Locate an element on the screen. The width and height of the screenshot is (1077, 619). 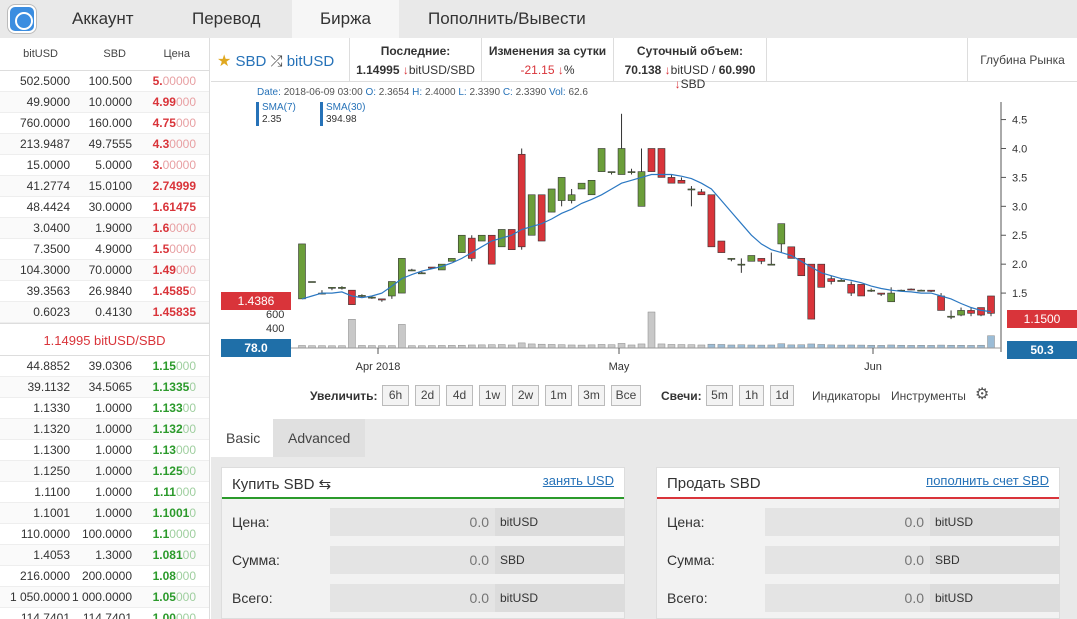
market-pair: ★ SBD ⤮ bitUSD is located at coordinates (275, 61).